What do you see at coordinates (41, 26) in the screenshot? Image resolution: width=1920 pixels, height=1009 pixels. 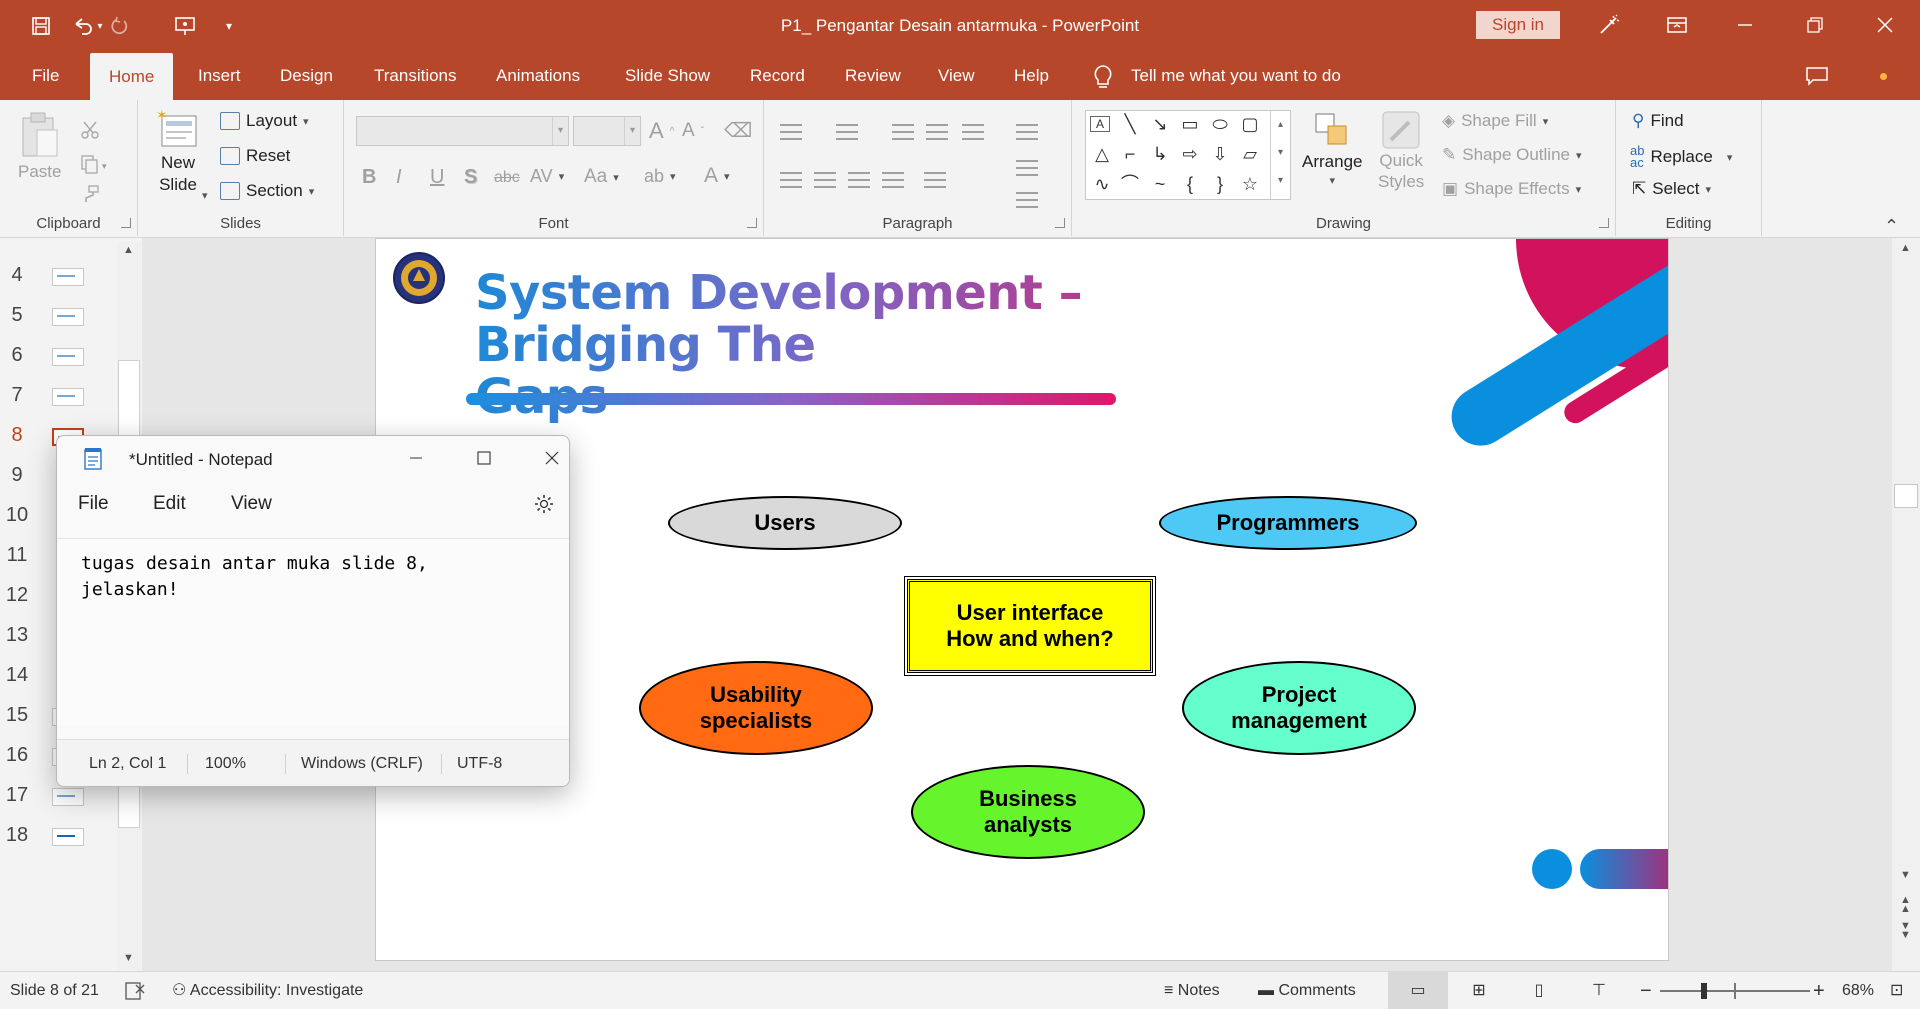 I see `save-icon` at bounding box center [41, 26].